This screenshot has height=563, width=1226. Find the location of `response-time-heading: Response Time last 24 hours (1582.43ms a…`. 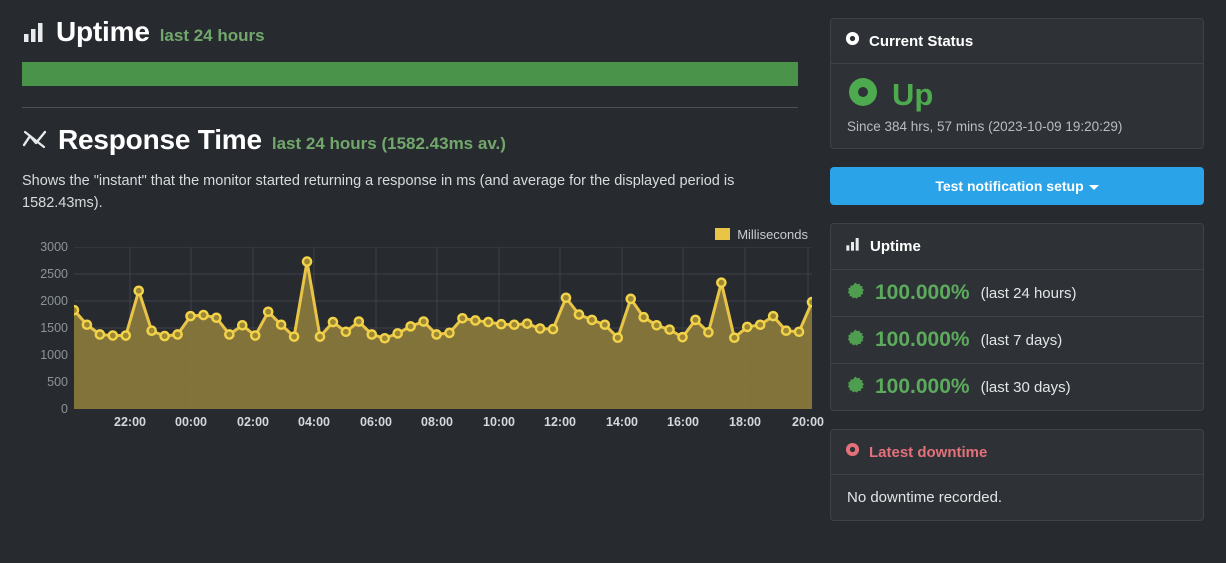

response-time-heading: Response Time last 24 hours (1582.43ms a… is located at coordinates (410, 140).